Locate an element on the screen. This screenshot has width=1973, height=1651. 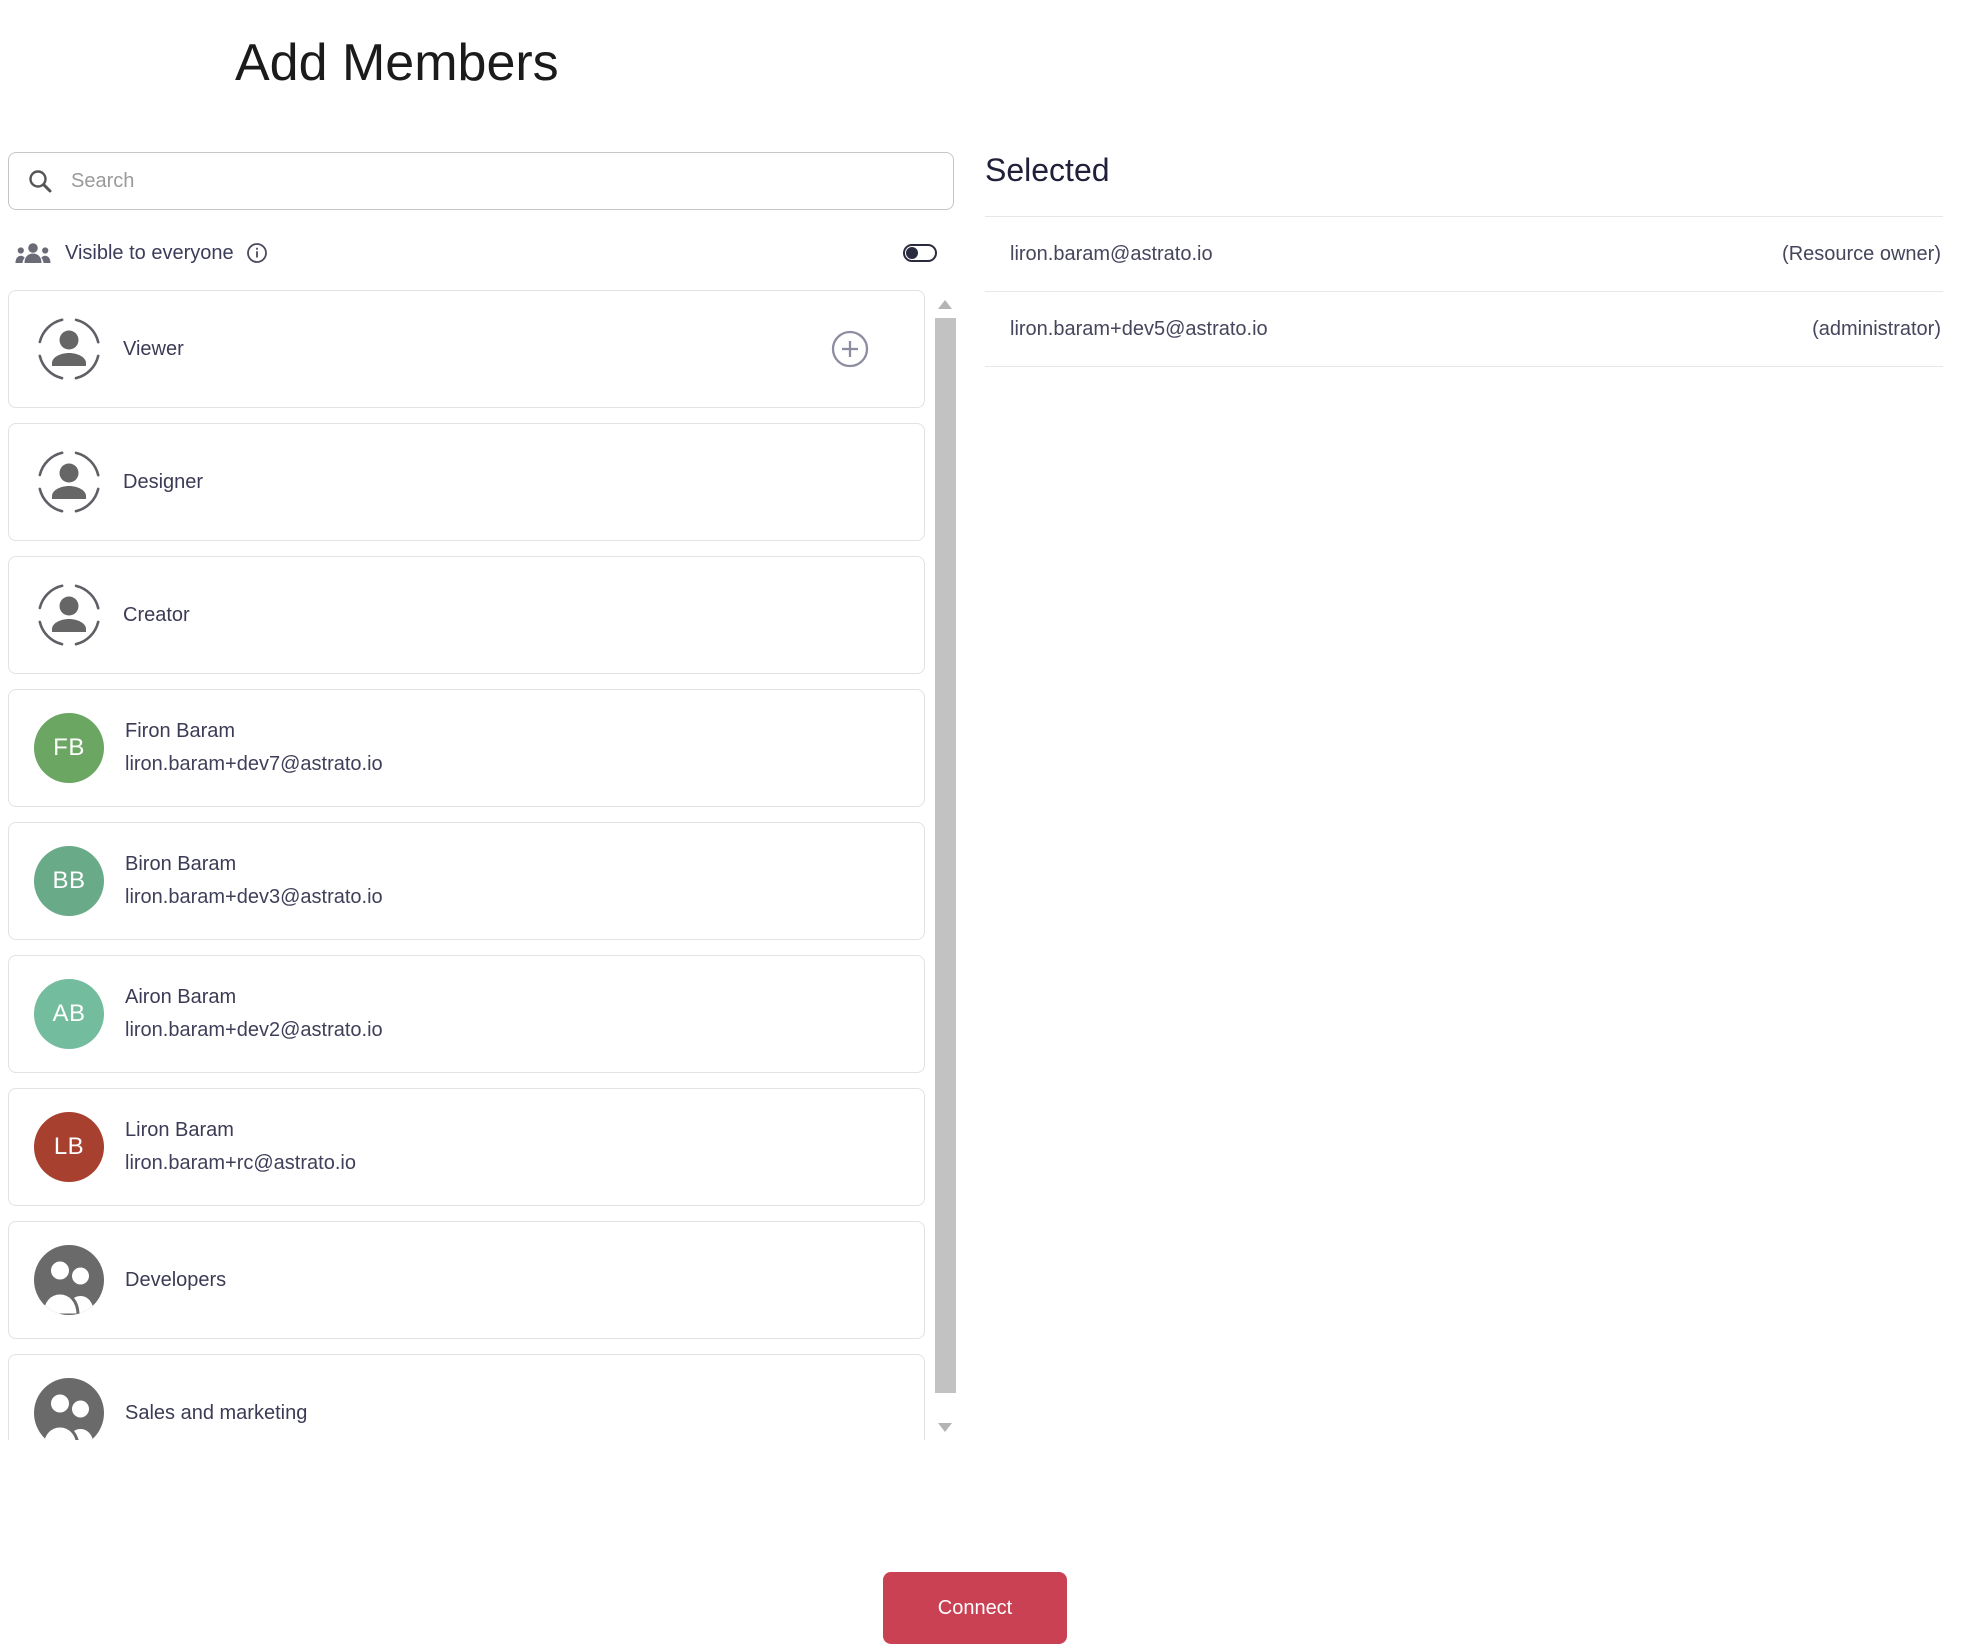
connect-button: Connect is located at coordinates (975, 1608).